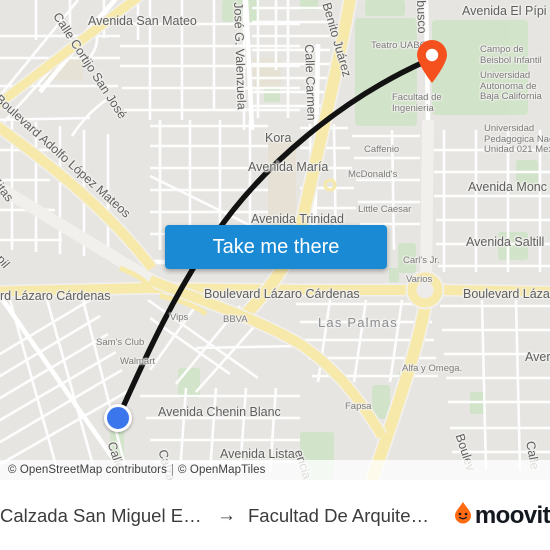 This screenshot has width=550, height=550. What do you see at coordinates (512, 515) in the screenshot?
I see `moovit-wordmark: moovit` at bounding box center [512, 515].